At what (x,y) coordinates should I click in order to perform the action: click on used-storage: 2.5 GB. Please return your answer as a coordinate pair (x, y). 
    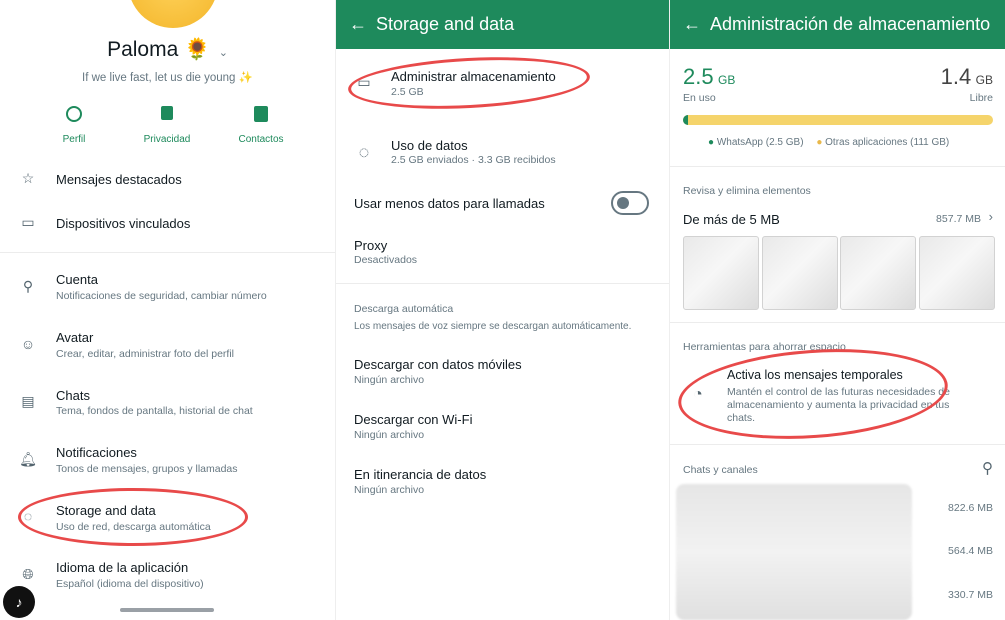
    Looking at the image, I should click on (709, 77).